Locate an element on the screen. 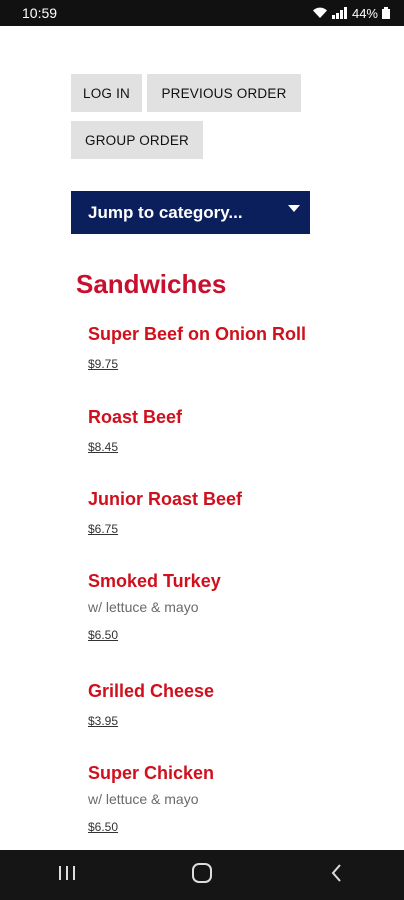 Image resolution: width=404 pixels, height=900 pixels. battery-icon is located at coordinates (386, 13).